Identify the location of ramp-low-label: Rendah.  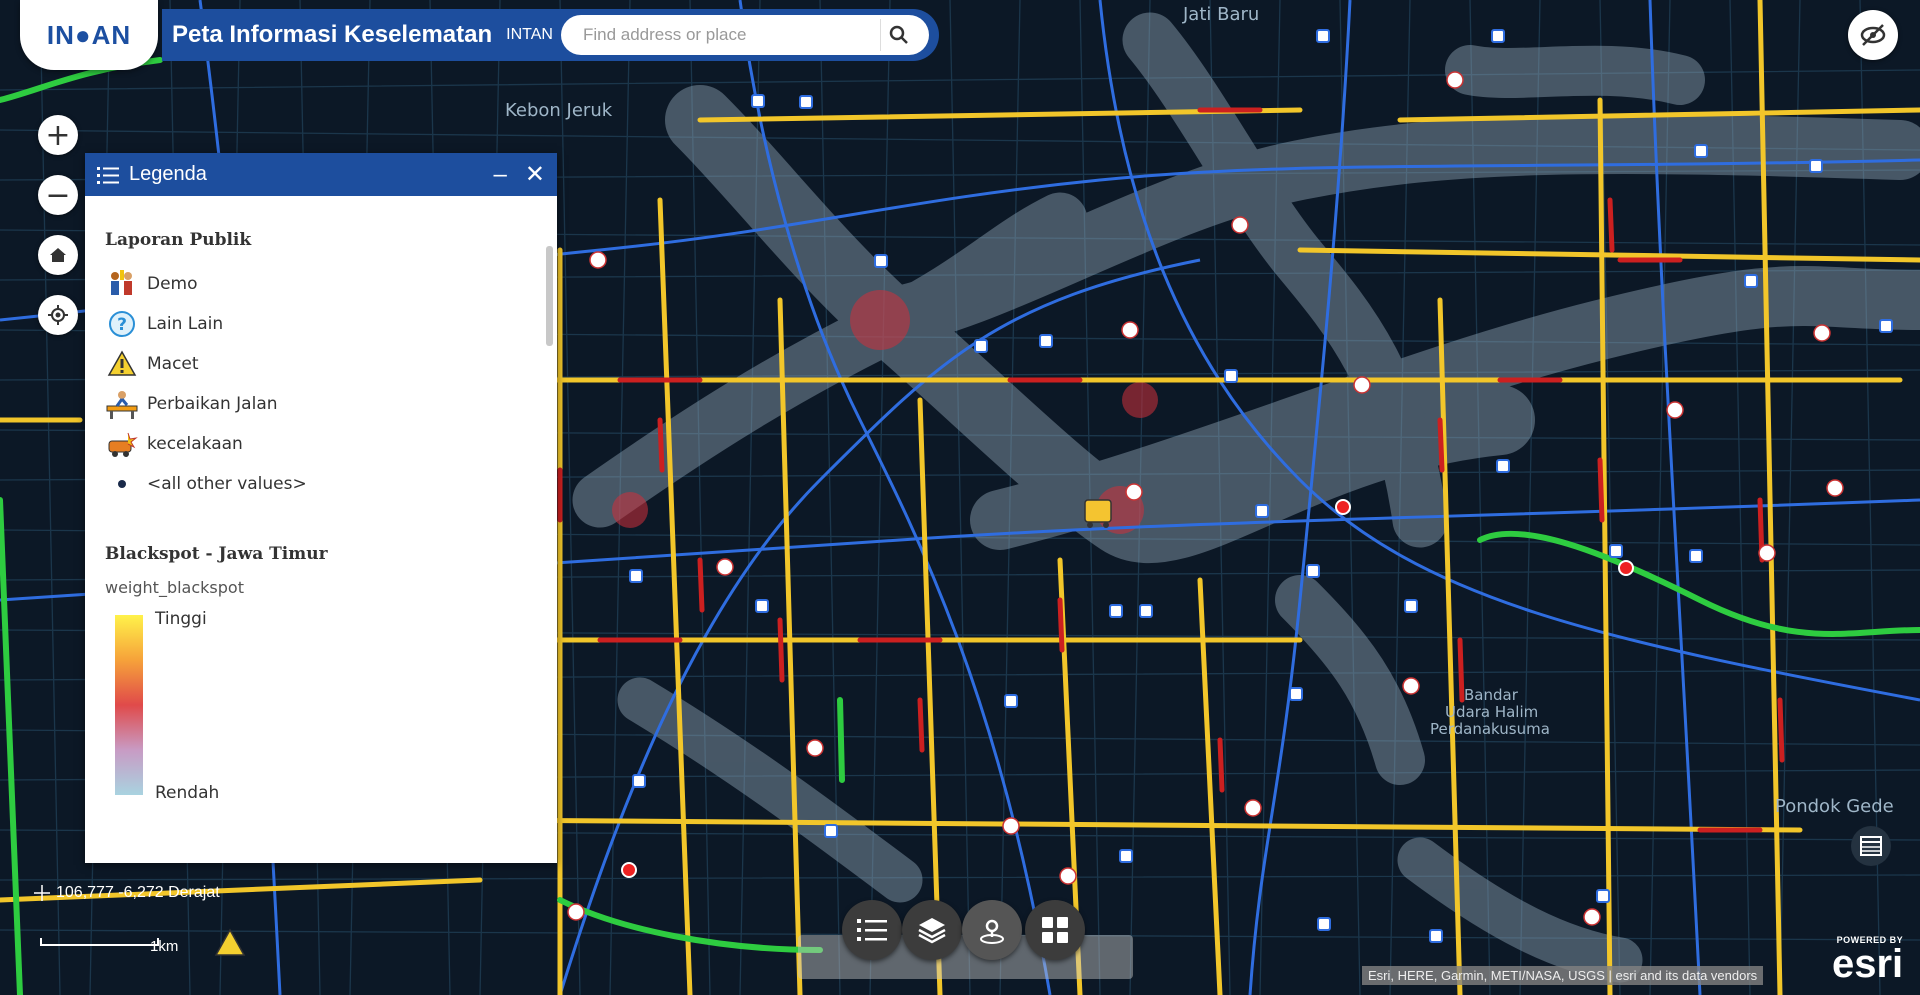
(187, 793).